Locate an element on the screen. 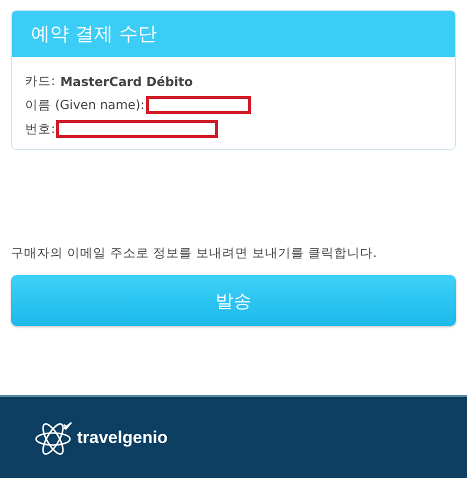  field-label: 번호: is located at coordinates (40, 129).